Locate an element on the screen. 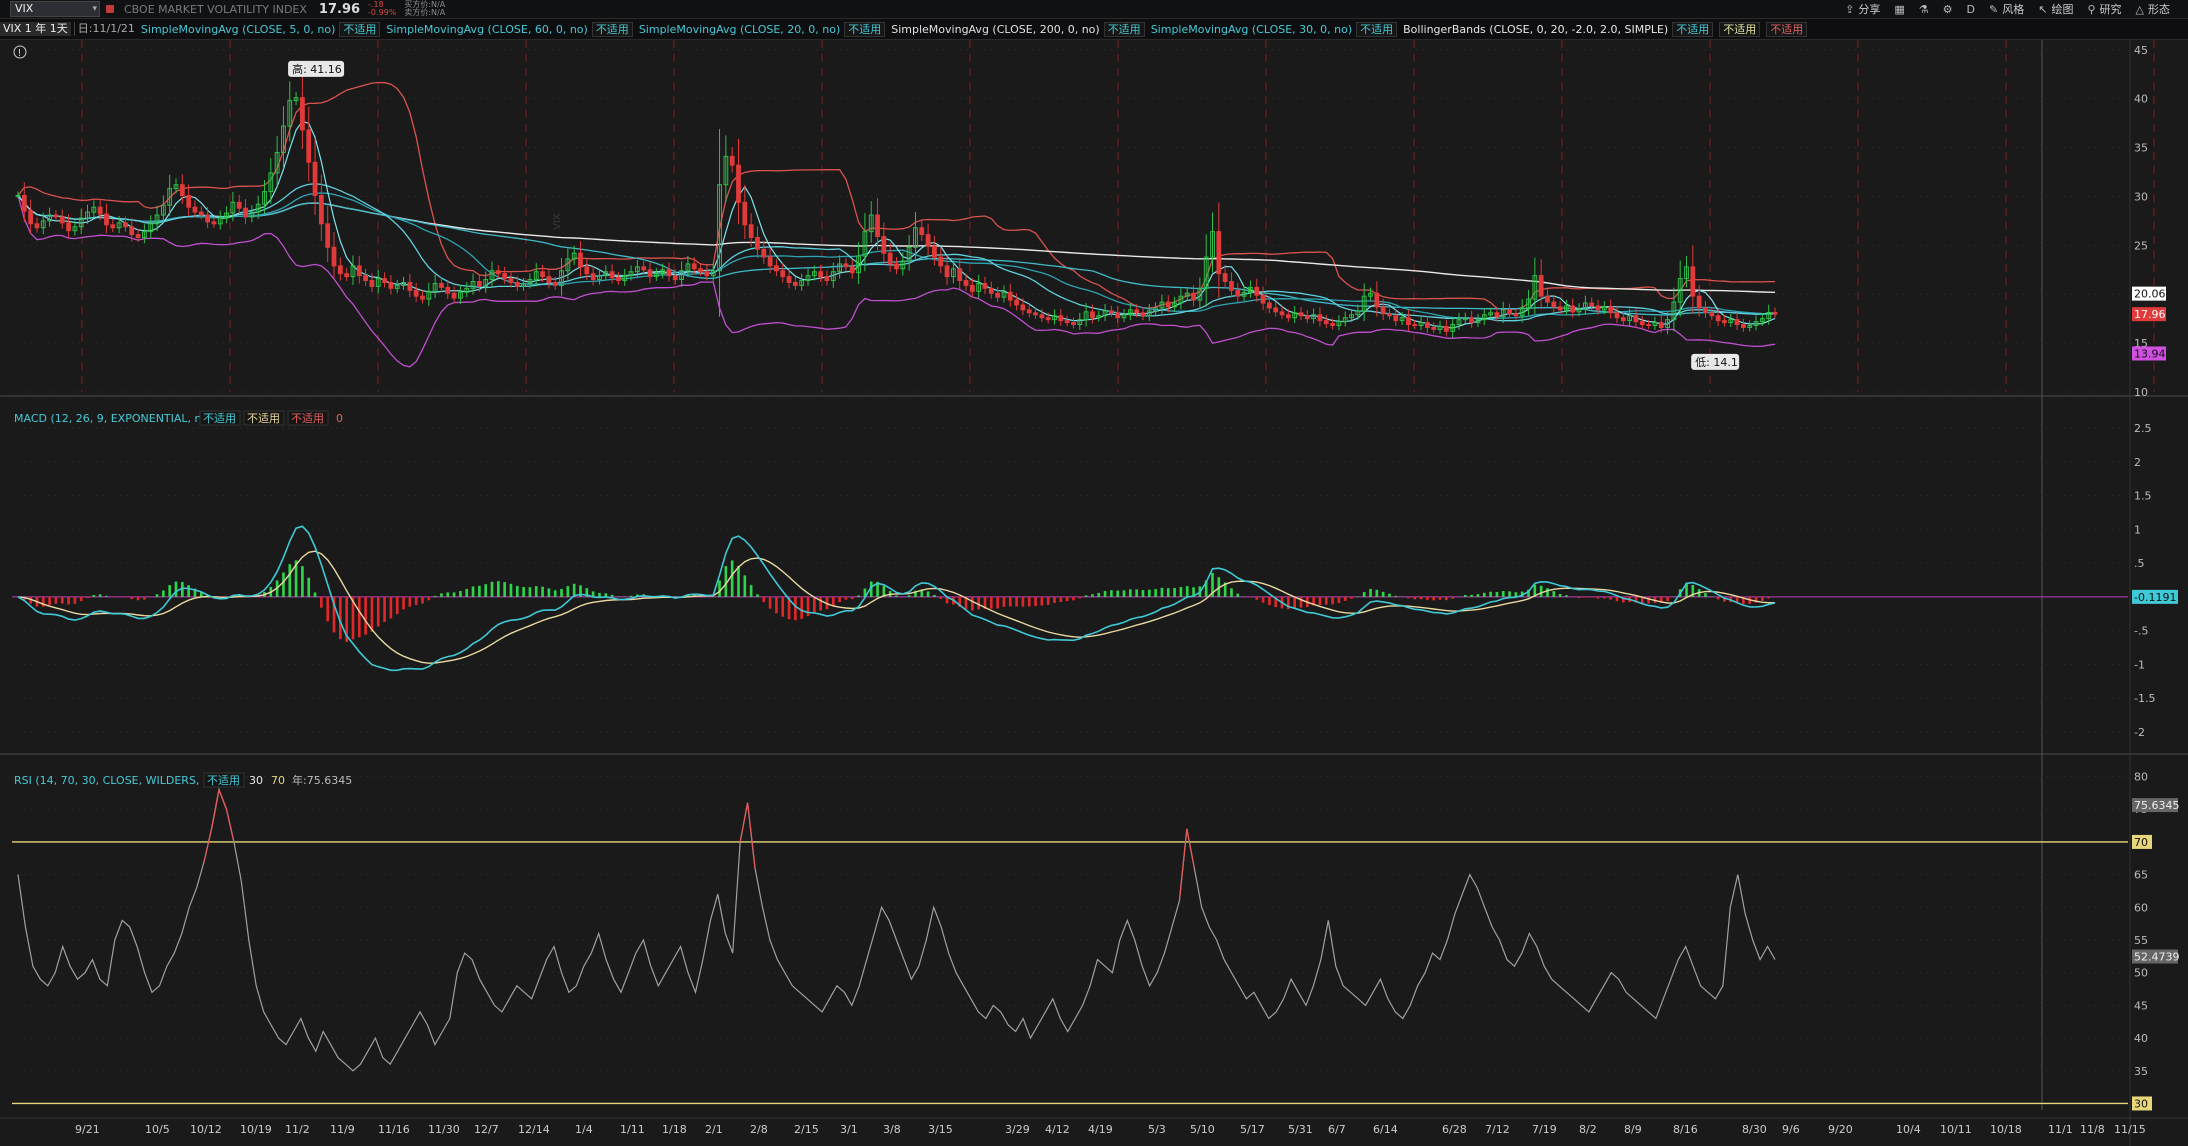 The width and height of the screenshot is (2188, 1146). study-value-badge: 不适用 is located at coordinates (1740, 29).